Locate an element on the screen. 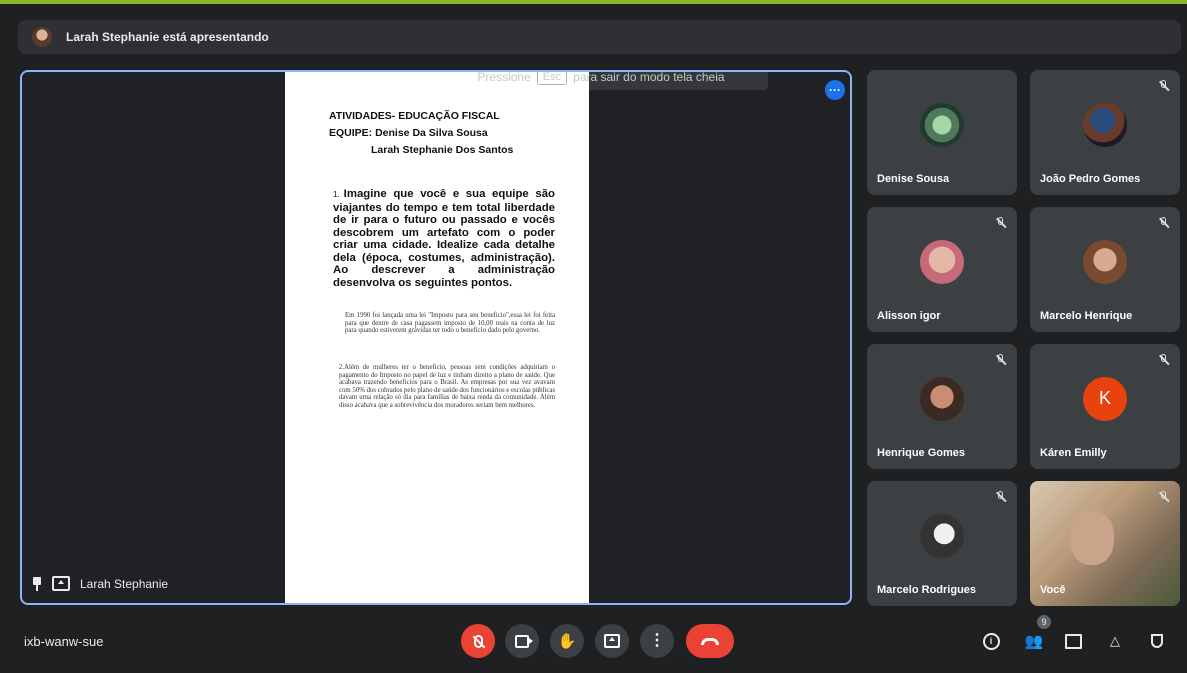  participant-name: Alisson igor is located at coordinates (909, 316).